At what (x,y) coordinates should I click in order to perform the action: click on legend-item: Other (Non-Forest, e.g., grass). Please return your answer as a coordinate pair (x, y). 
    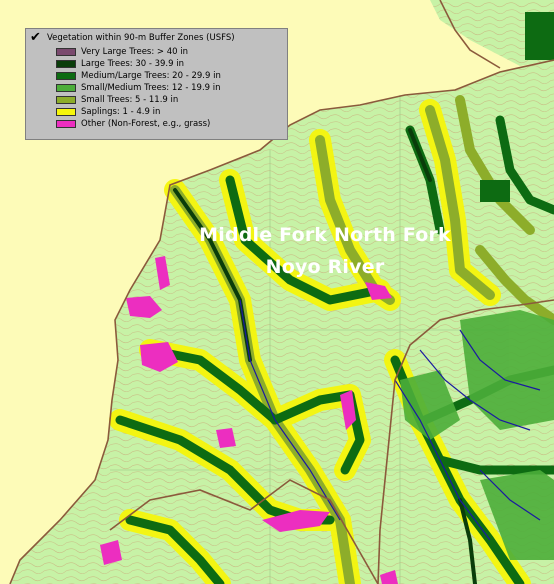
    Looking at the image, I should click on (169, 123).